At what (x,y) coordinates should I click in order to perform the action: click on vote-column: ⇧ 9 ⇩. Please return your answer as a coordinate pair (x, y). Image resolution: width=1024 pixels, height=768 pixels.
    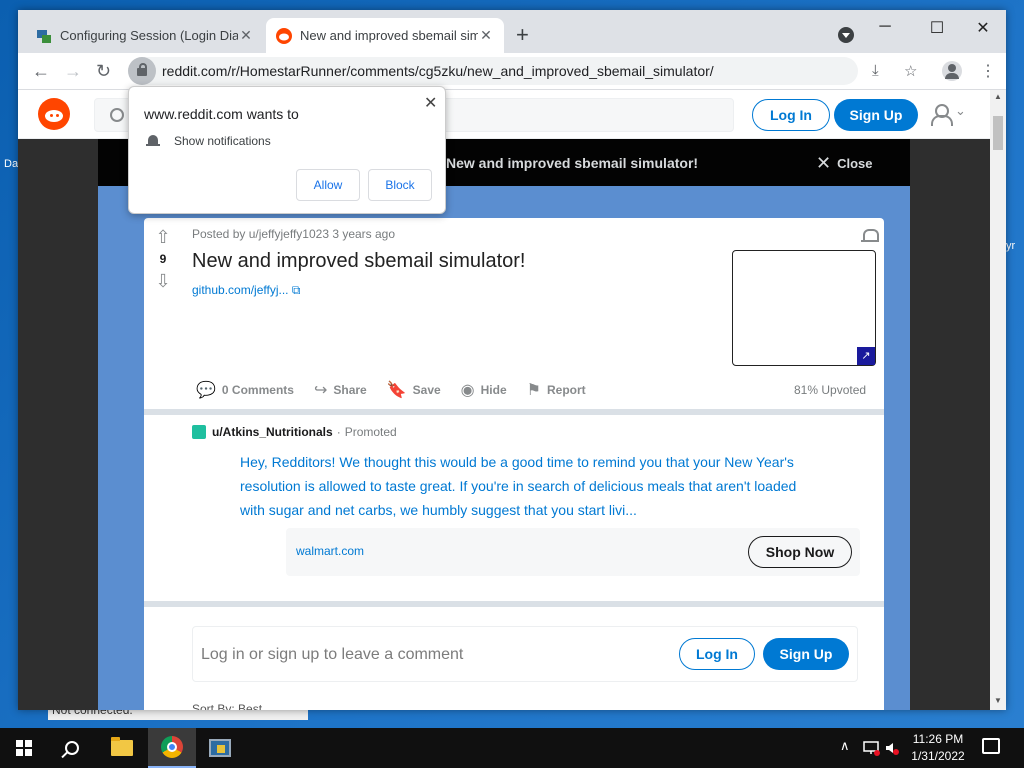
    Looking at the image, I should click on (163, 259).